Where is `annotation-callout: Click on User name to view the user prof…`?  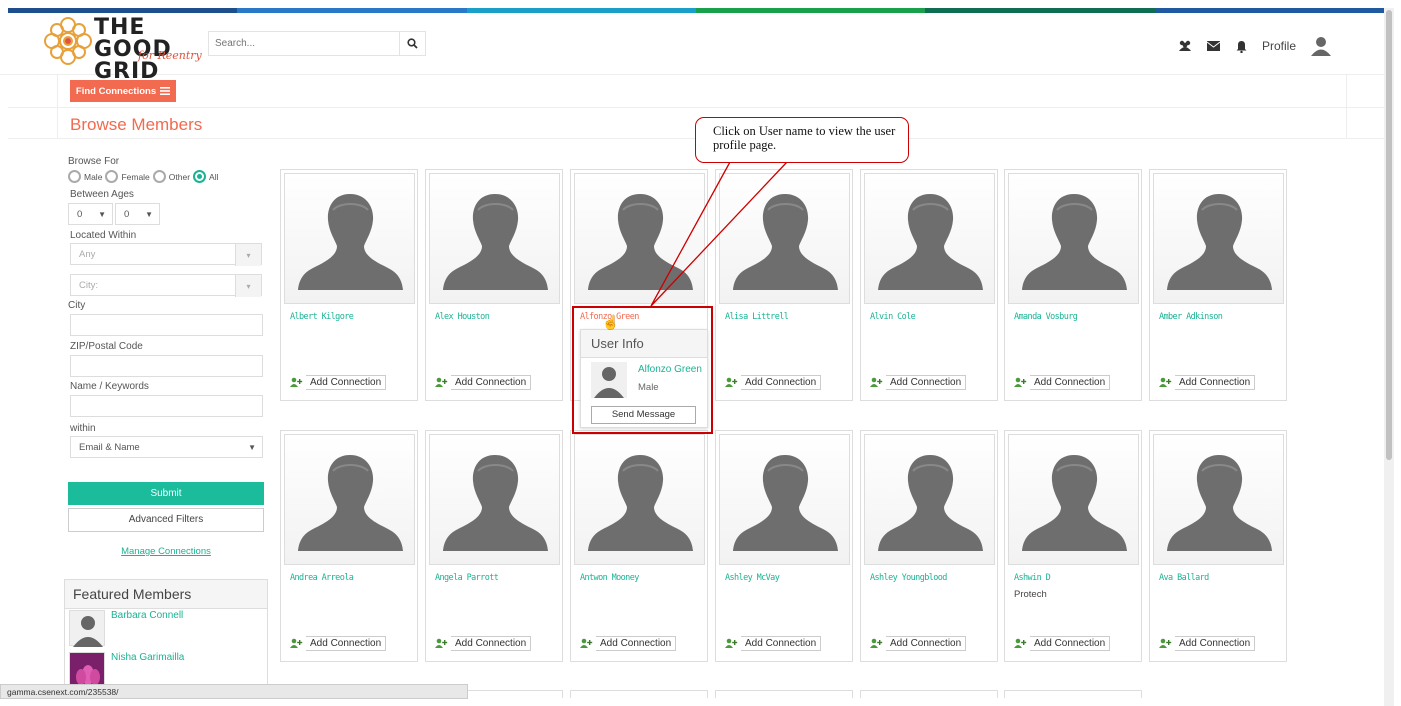
annotation-callout: Click on User name to view the user prof… is located at coordinates (802, 140).